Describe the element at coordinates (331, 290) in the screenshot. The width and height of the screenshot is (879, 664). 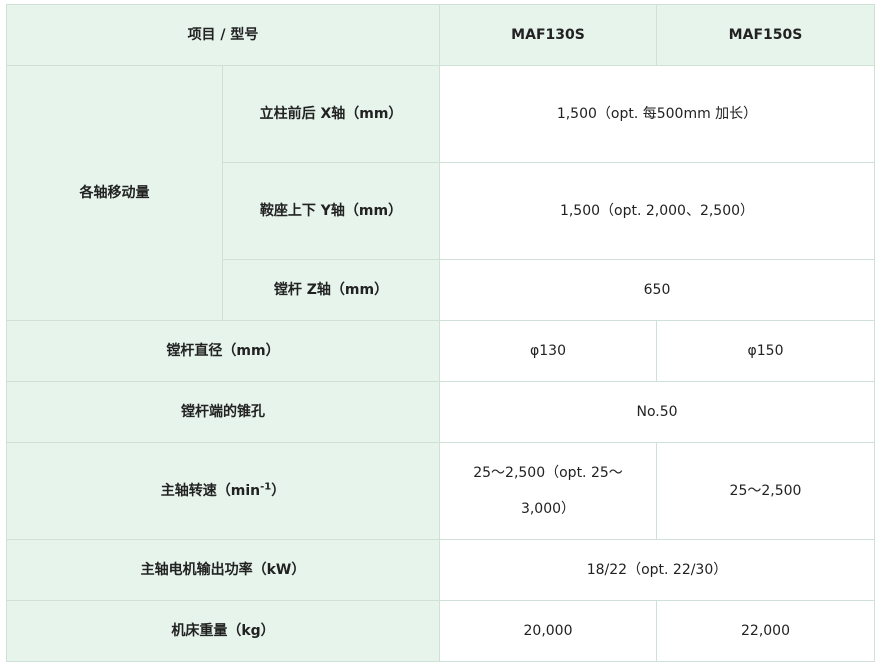
I see `z-axis-label: 镗杆 Z轴（mm）` at that location.